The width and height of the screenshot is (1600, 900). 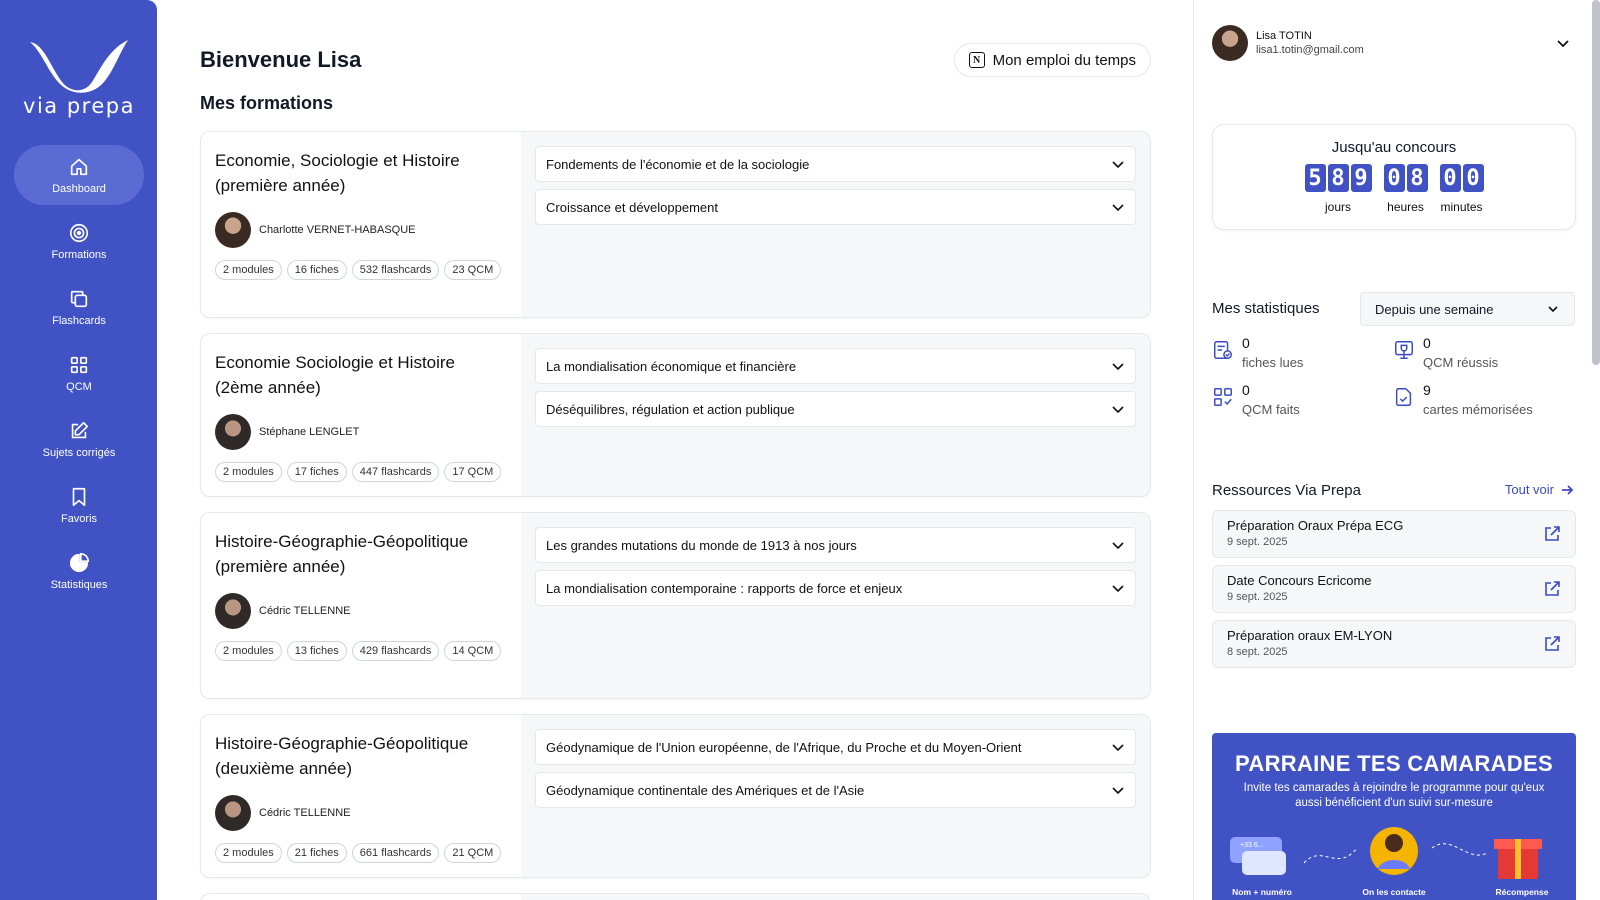 I want to click on sidebar-item-label: Flashcards, so click(x=79, y=320).